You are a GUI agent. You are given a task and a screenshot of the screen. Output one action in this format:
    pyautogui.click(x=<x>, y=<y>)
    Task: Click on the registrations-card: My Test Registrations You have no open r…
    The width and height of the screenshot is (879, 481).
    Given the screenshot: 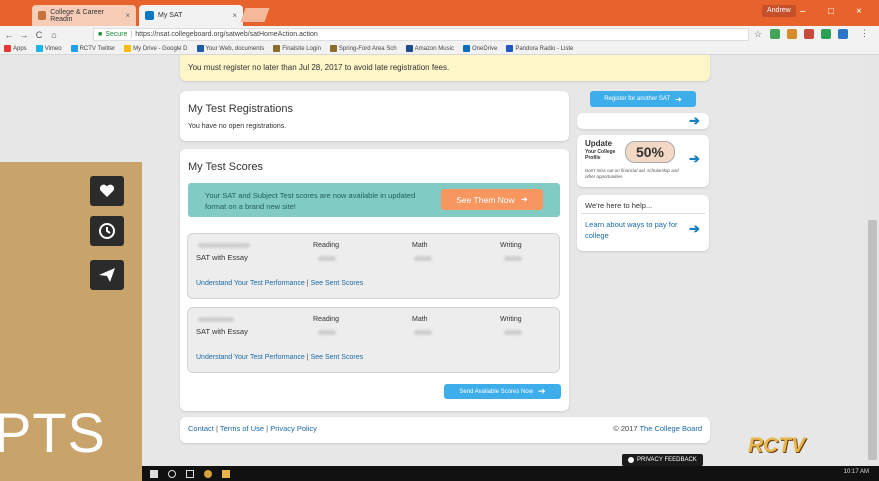 What is the action you would take?
    pyautogui.click(x=374, y=116)
    